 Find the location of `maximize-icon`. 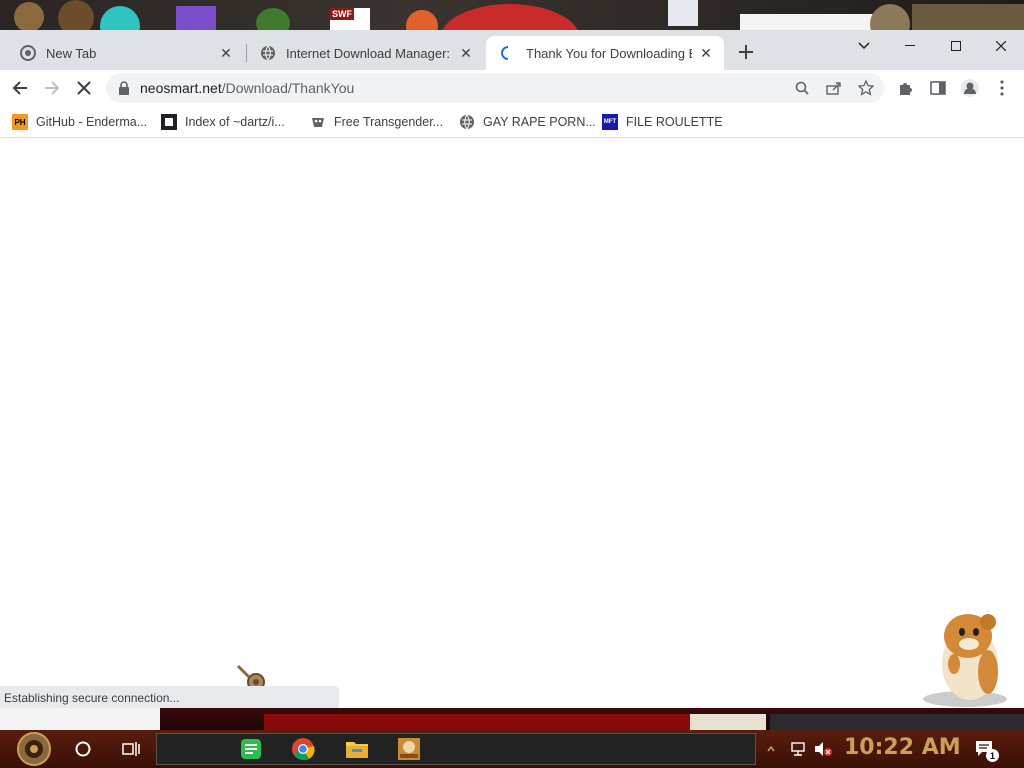

maximize-icon is located at coordinates (956, 46).